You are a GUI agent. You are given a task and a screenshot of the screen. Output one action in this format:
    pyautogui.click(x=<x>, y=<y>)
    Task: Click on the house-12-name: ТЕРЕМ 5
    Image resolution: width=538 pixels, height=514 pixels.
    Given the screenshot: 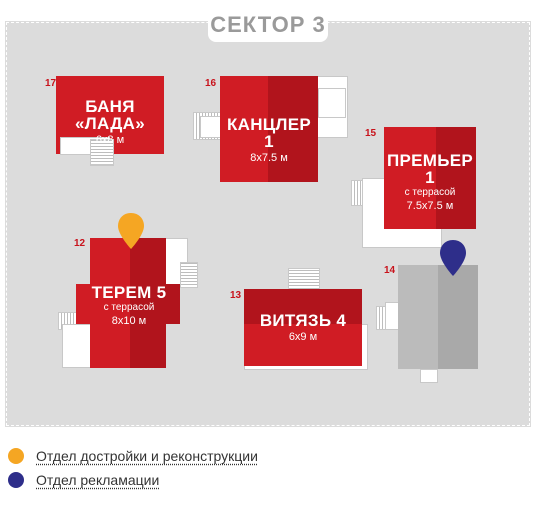 What is the action you would take?
    pyautogui.click(x=129, y=292)
    